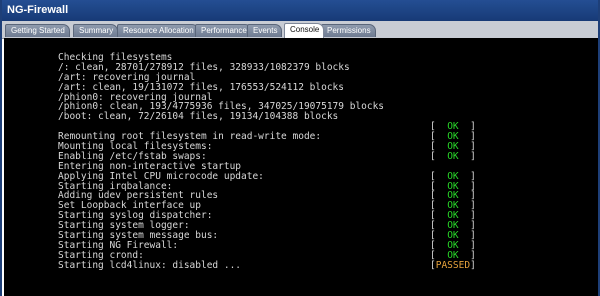 The height and width of the screenshot is (296, 600). I want to click on status-badge: [ OK ], so click(453, 156).